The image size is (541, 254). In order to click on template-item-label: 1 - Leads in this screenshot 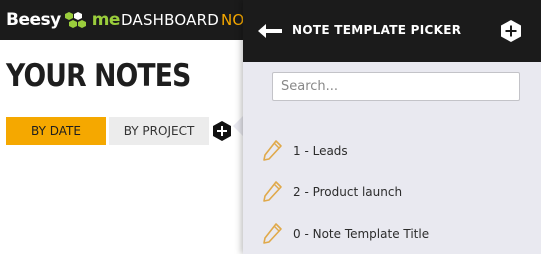, I will do `click(320, 151)`.